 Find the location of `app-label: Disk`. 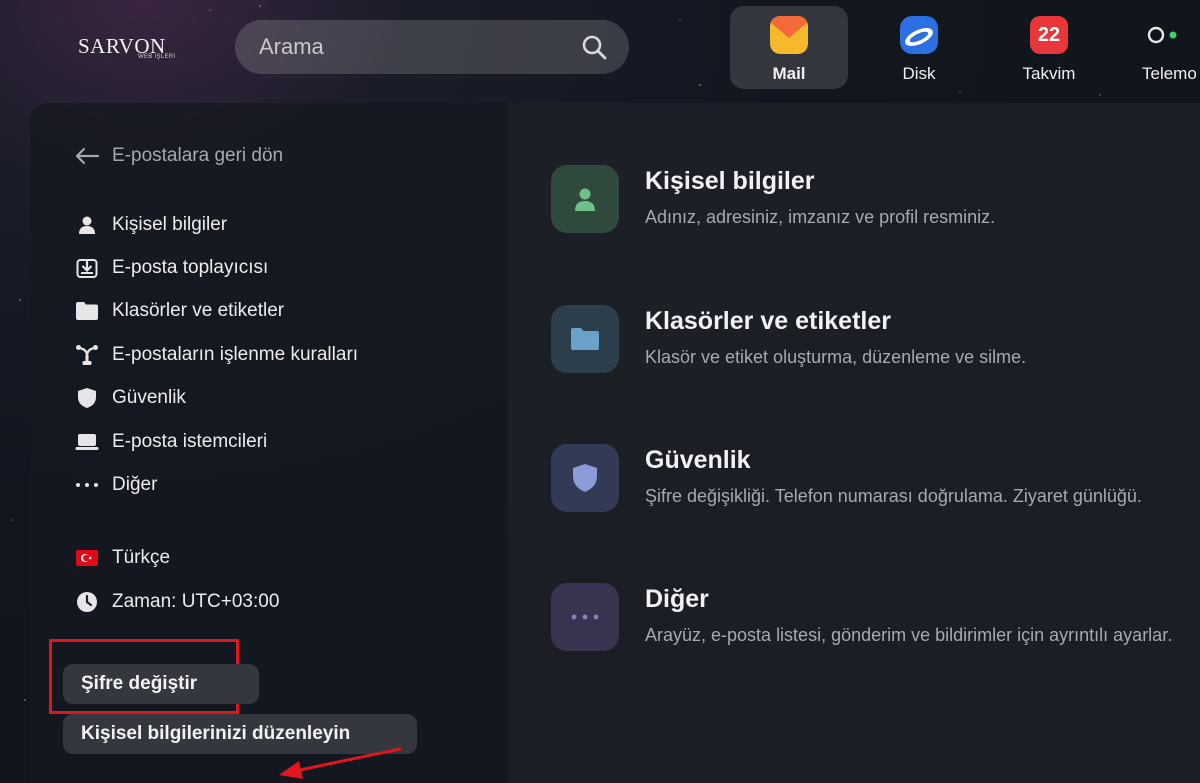

app-label: Disk is located at coordinates (919, 73).